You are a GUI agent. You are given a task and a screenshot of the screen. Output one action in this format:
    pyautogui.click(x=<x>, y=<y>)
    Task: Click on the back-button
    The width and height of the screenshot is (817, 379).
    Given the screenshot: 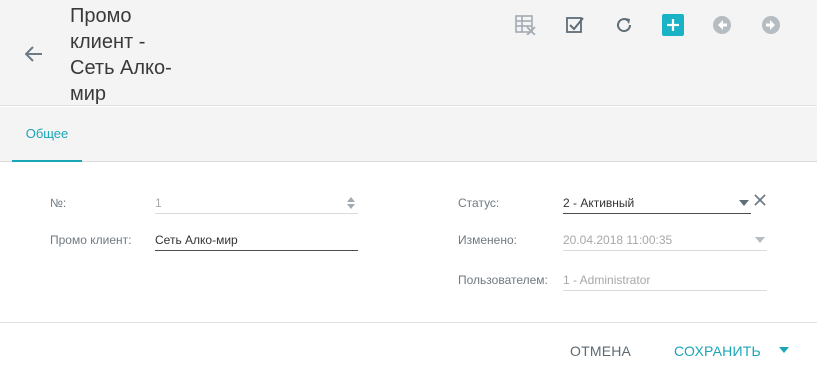 What is the action you would take?
    pyautogui.click(x=34, y=54)
    